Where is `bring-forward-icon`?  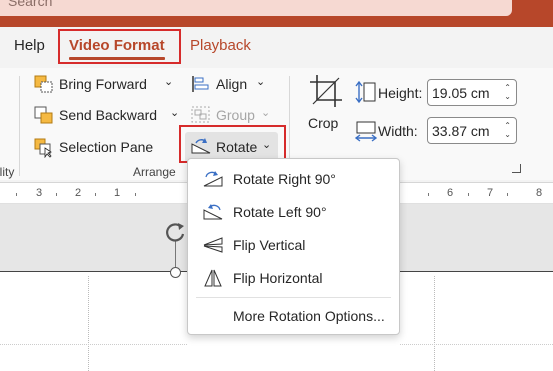
bring-forward-icon is located at coordinates (43, 84).